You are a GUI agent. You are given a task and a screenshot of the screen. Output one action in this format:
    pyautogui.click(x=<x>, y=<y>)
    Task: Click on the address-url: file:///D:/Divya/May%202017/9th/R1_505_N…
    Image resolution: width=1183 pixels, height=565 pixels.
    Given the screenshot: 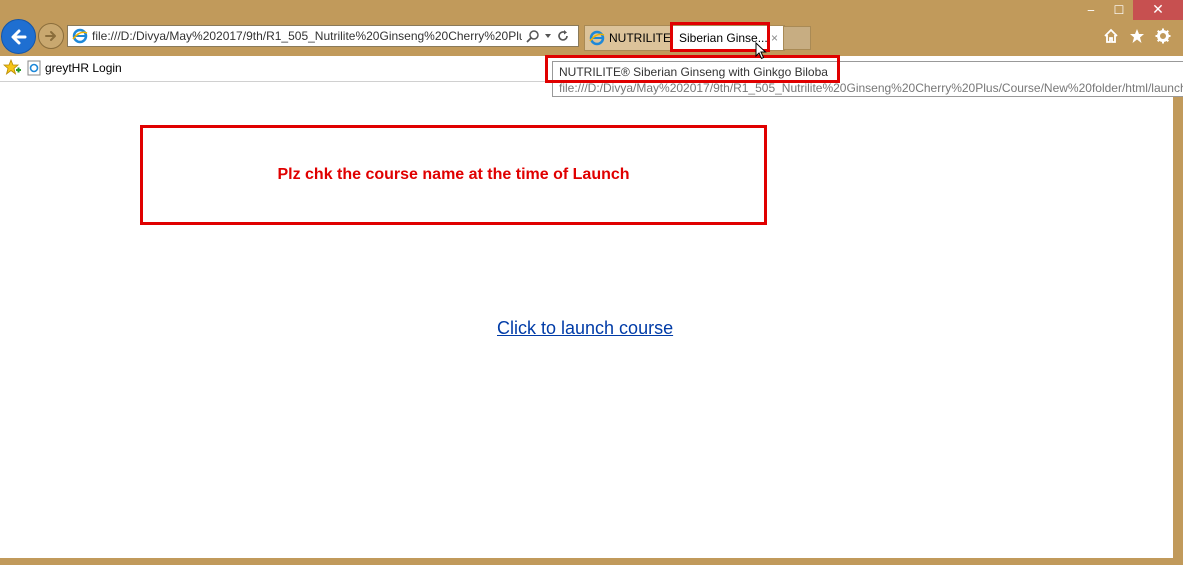 What is the action you would take?
    pyautogui.click(x=307, y=36)
    